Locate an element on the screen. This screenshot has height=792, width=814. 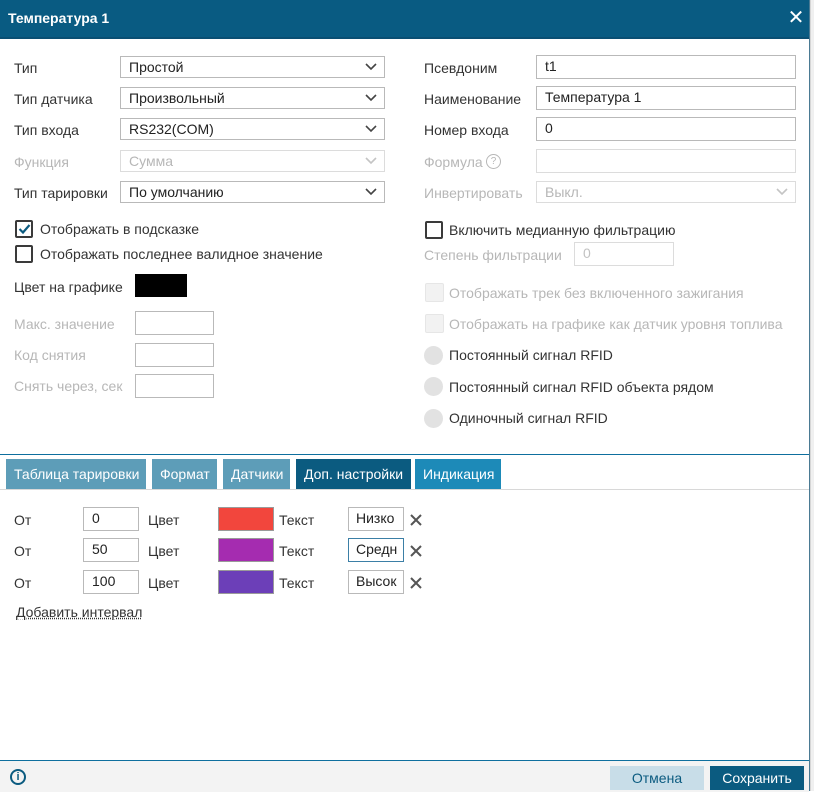
tabs-divider is located at coordinates (404, 454).